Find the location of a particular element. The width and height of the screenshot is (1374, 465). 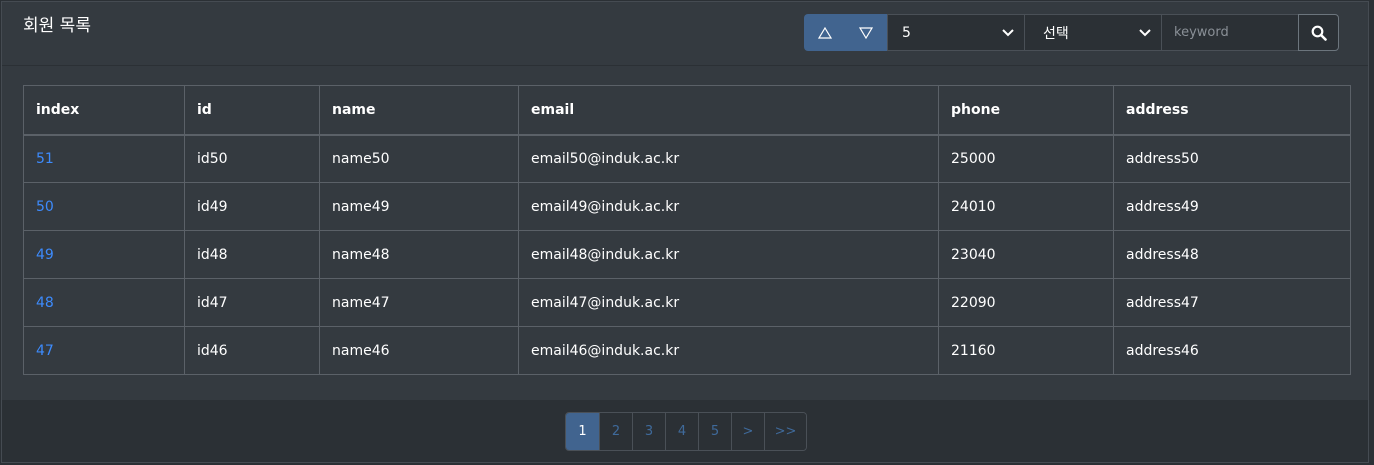

name-cell: name46 is located at coordinates (419, 350).